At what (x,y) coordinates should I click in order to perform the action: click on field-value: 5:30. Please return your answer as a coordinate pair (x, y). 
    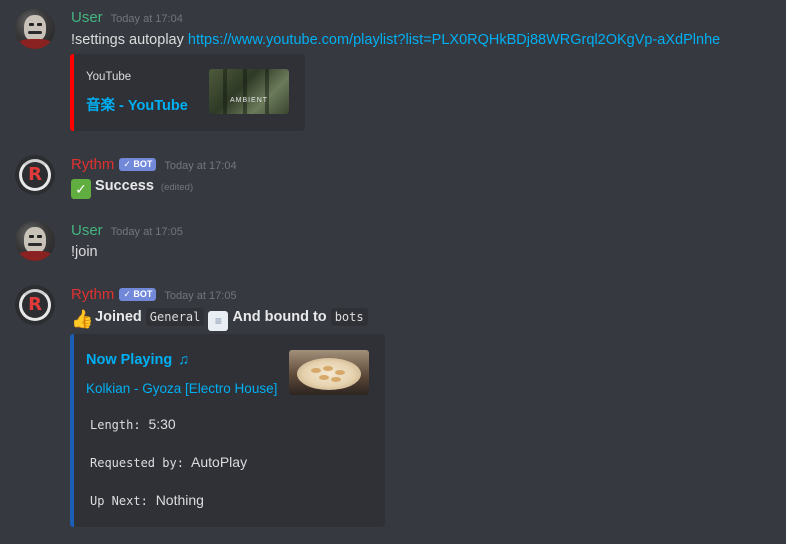
    Looking at the image, I should click on (162, 424).